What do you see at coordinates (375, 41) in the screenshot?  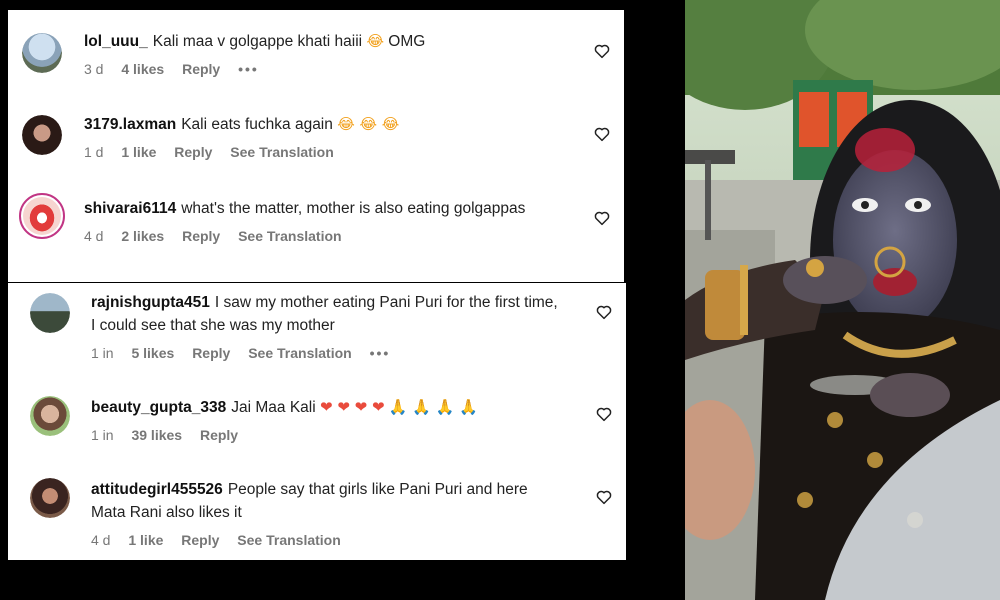 I see `laughing-emoji-icon: 😂` at bounding box center [375, 41].